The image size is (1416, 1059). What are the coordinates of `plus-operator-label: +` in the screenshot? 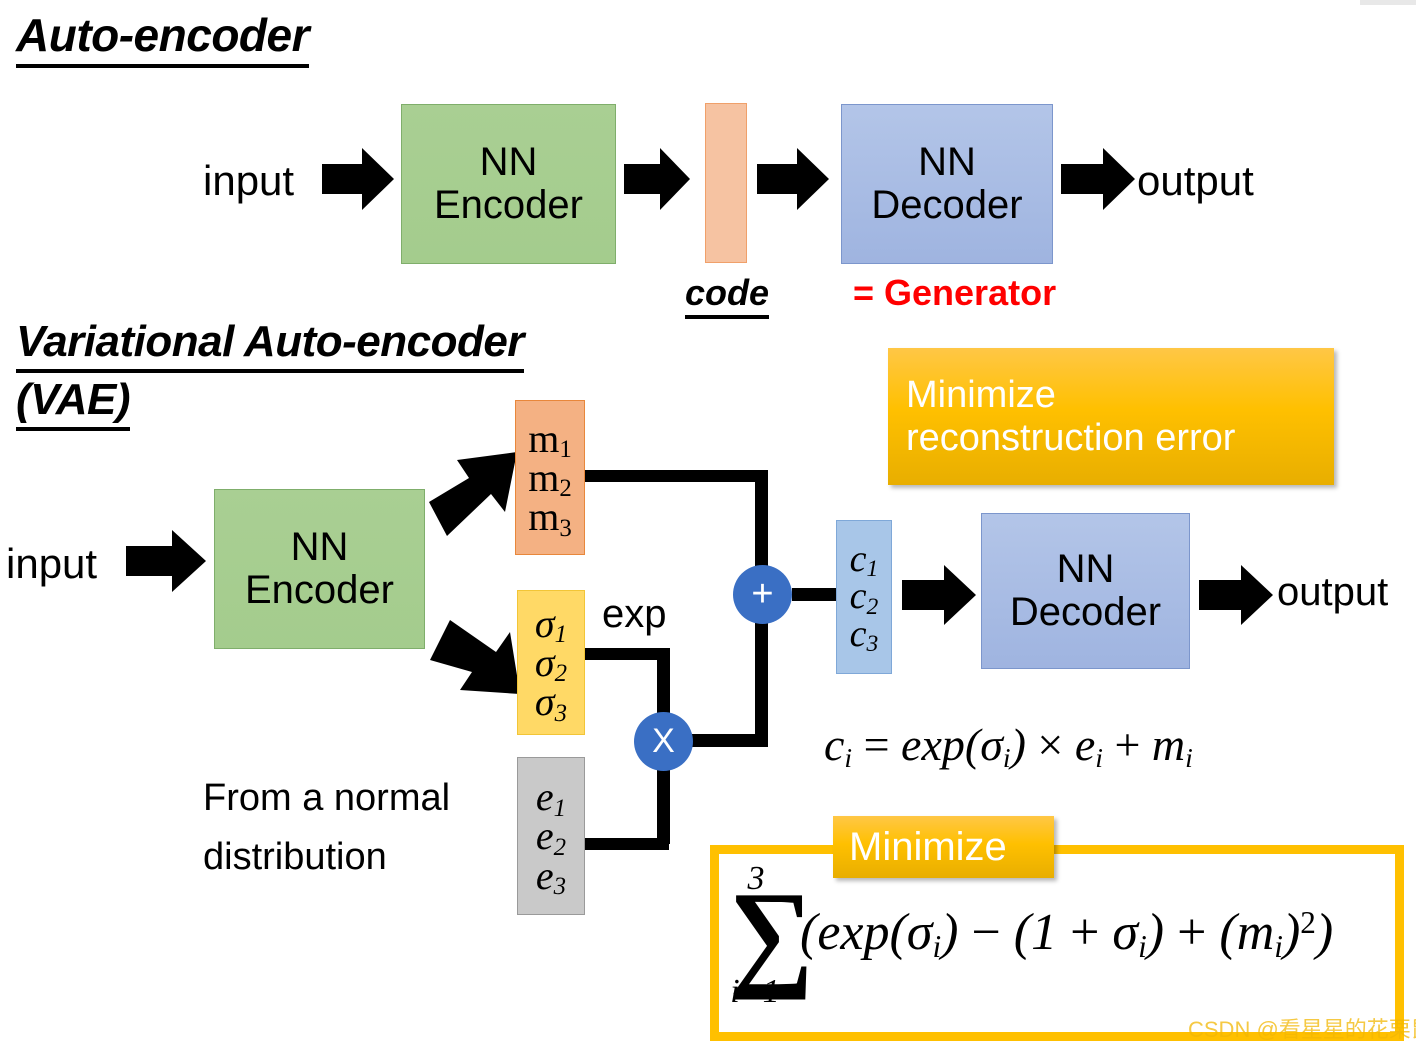 It's located at (762, 594).